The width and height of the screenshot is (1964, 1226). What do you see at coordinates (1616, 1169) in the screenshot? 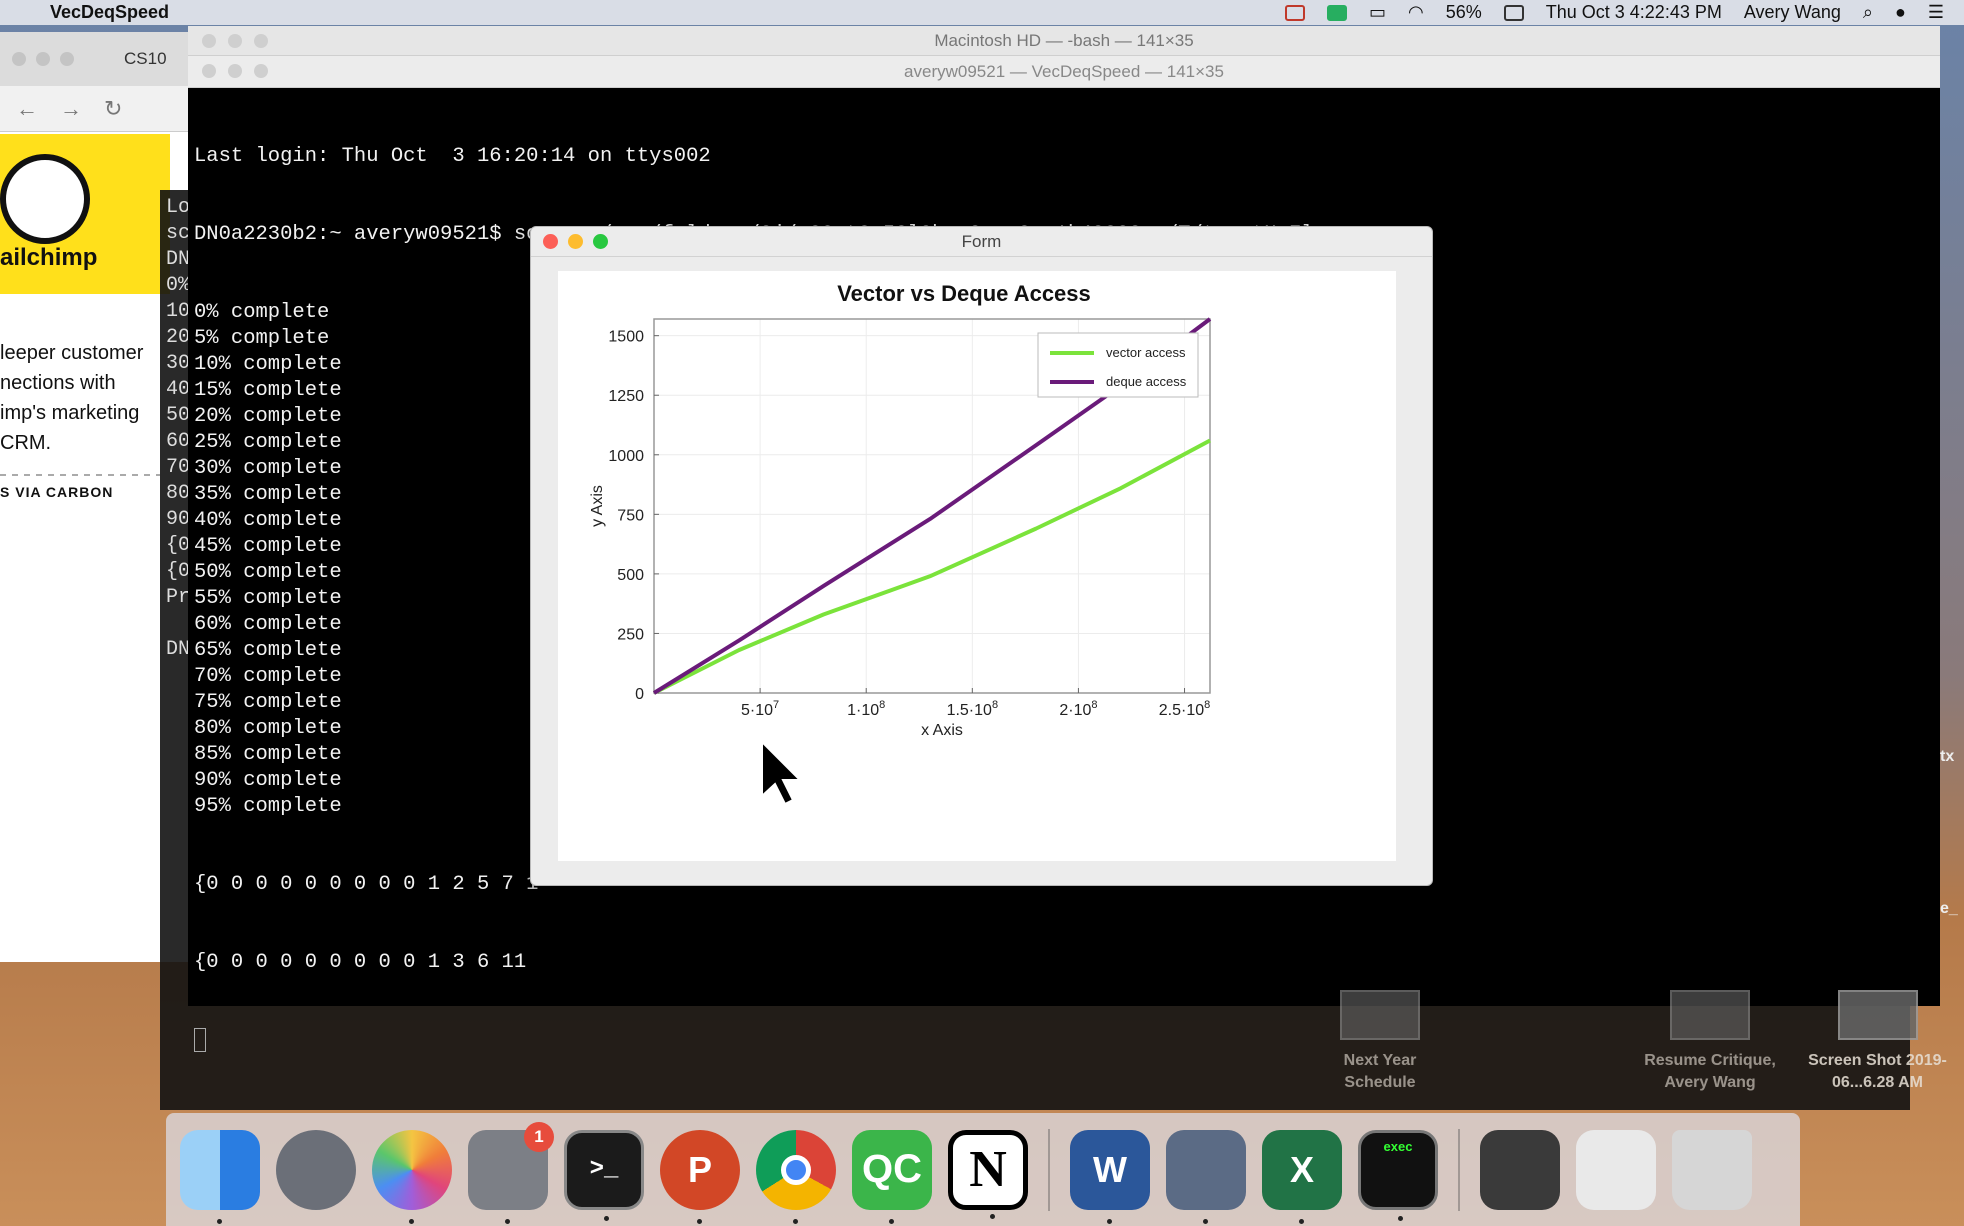
I see `document-icon` at bounding box center [1616, 1169].